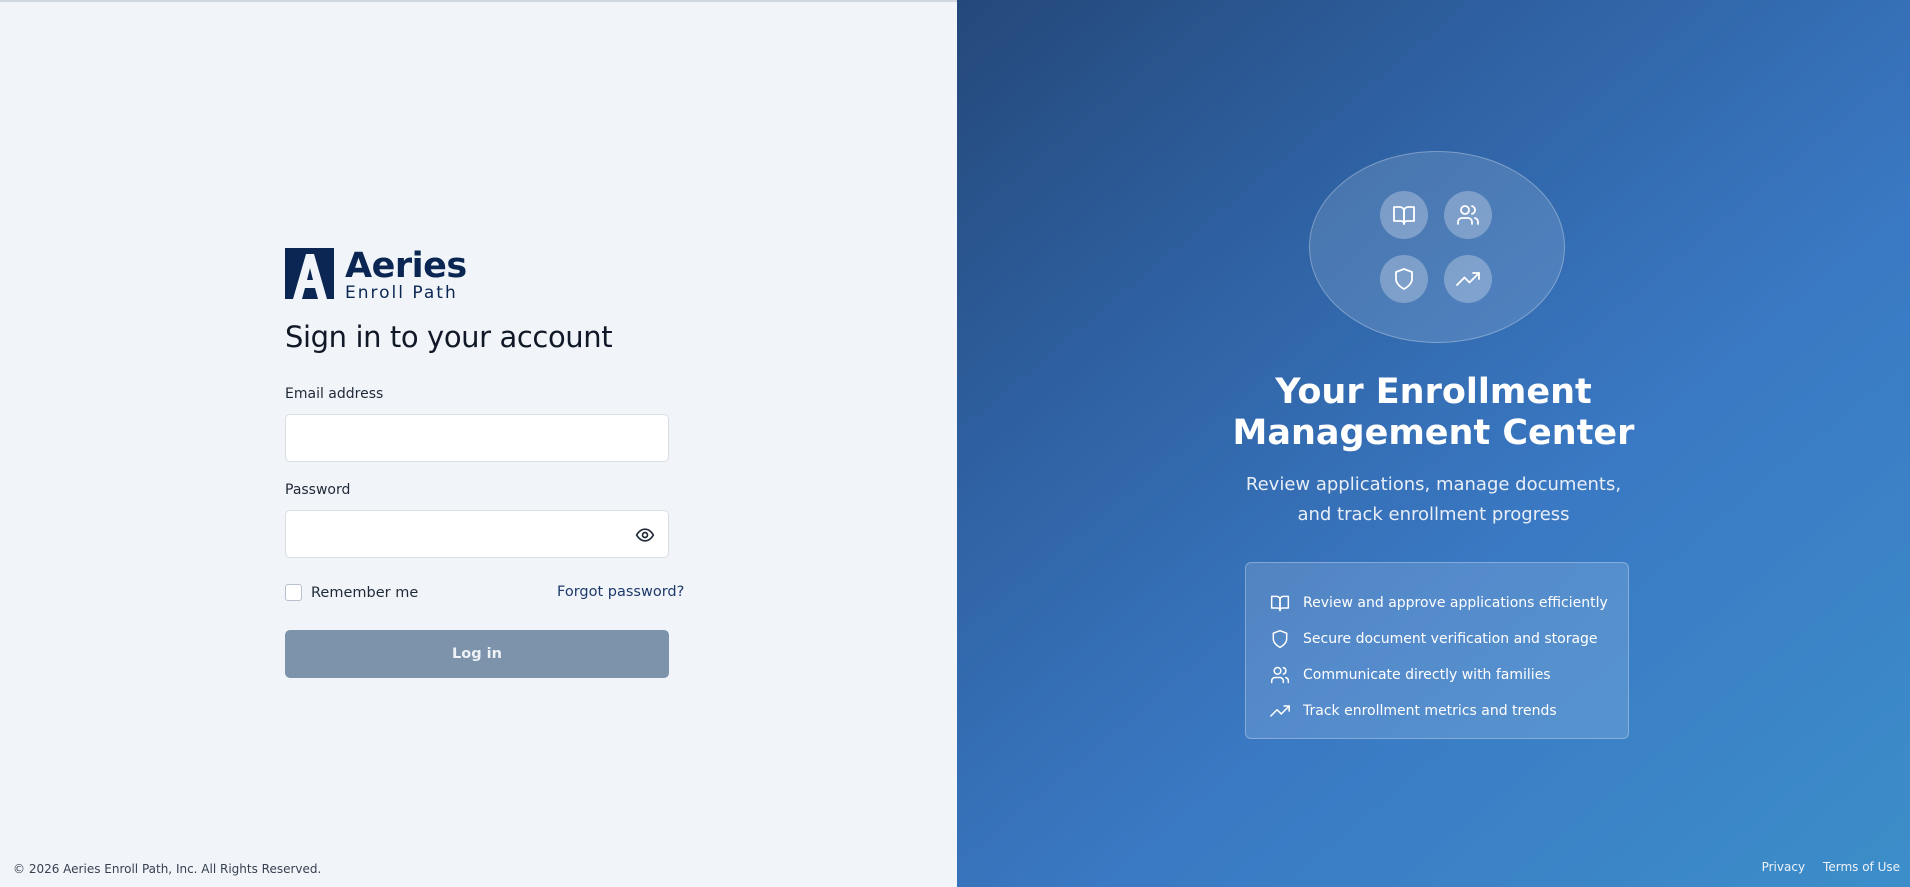 This screenshot has width=1910, height=887. I want to click on login-button: Log in, so click(477, 654).